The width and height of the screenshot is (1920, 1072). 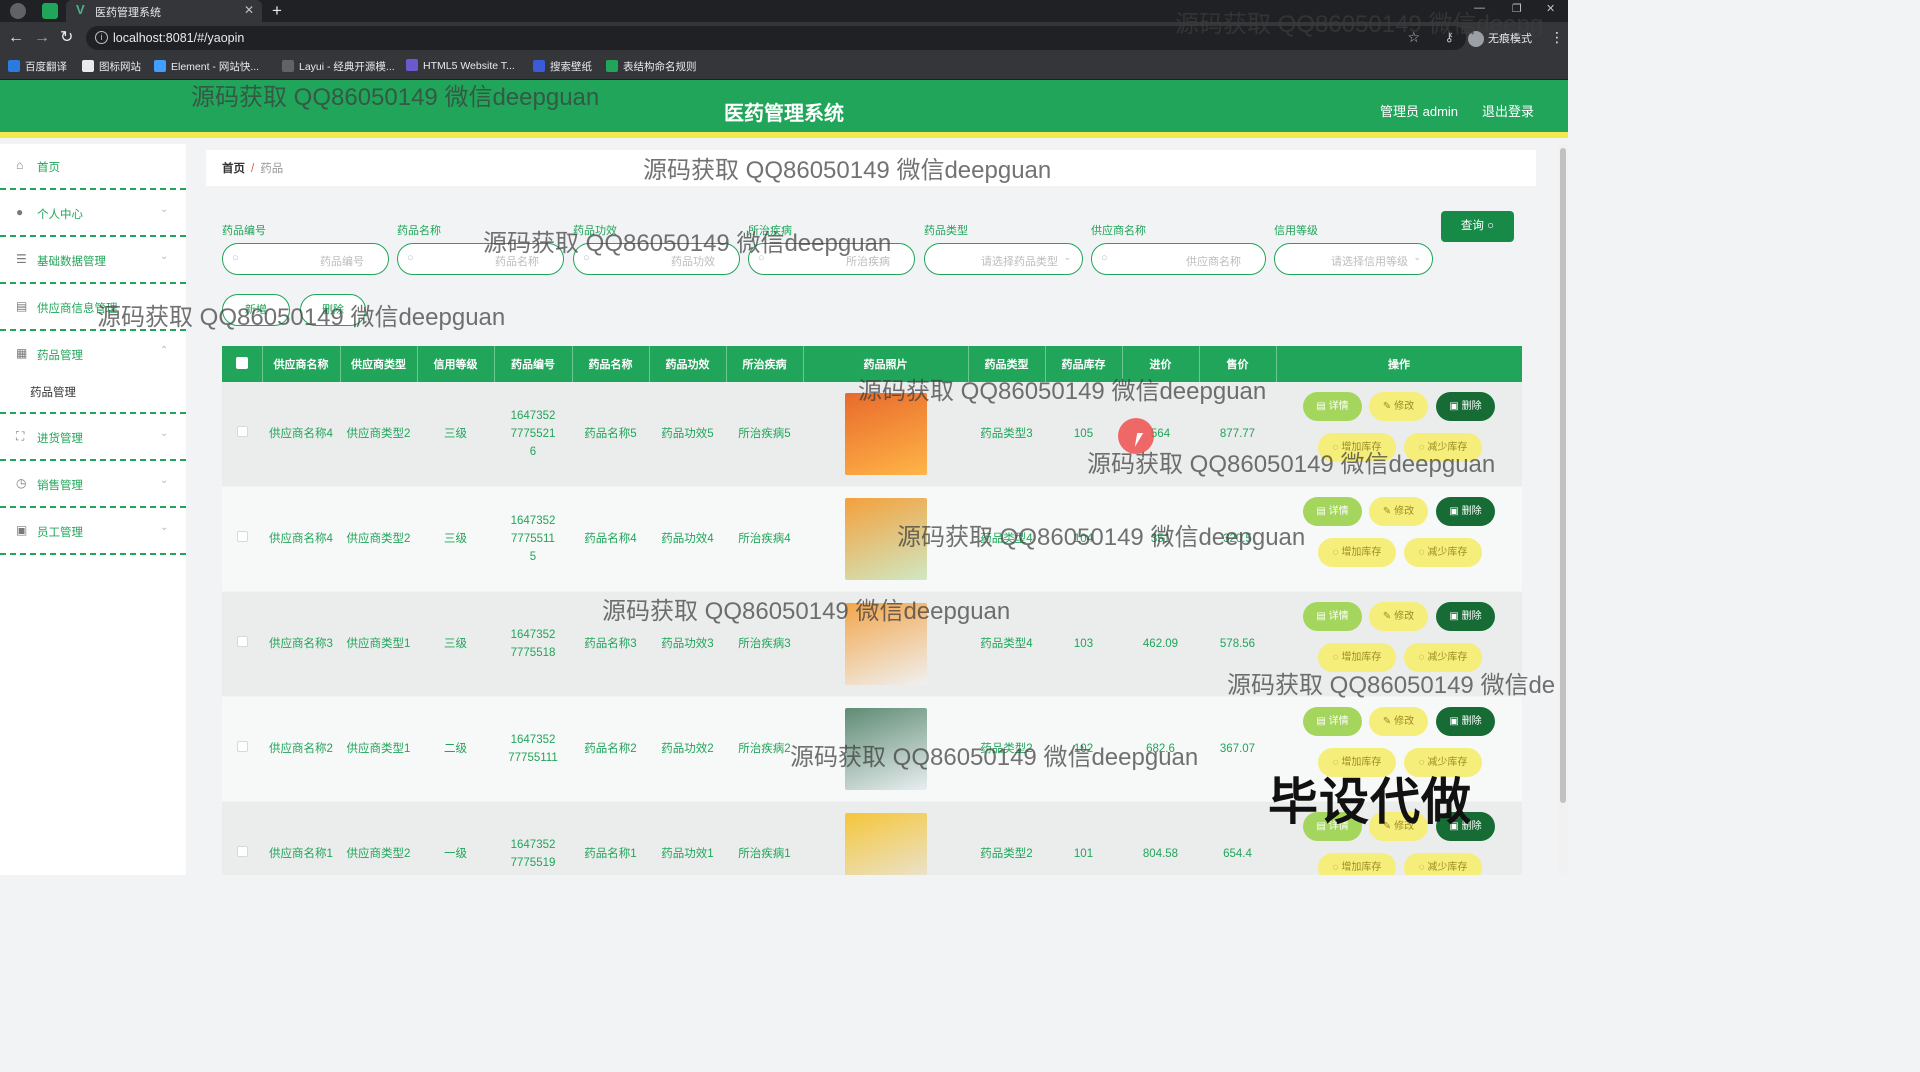 What do you see at coordinates (1178, 259) in the screenshot?
I see `supplier-name-input: ○ 供应商名称` at bounding box center [1178, 259].